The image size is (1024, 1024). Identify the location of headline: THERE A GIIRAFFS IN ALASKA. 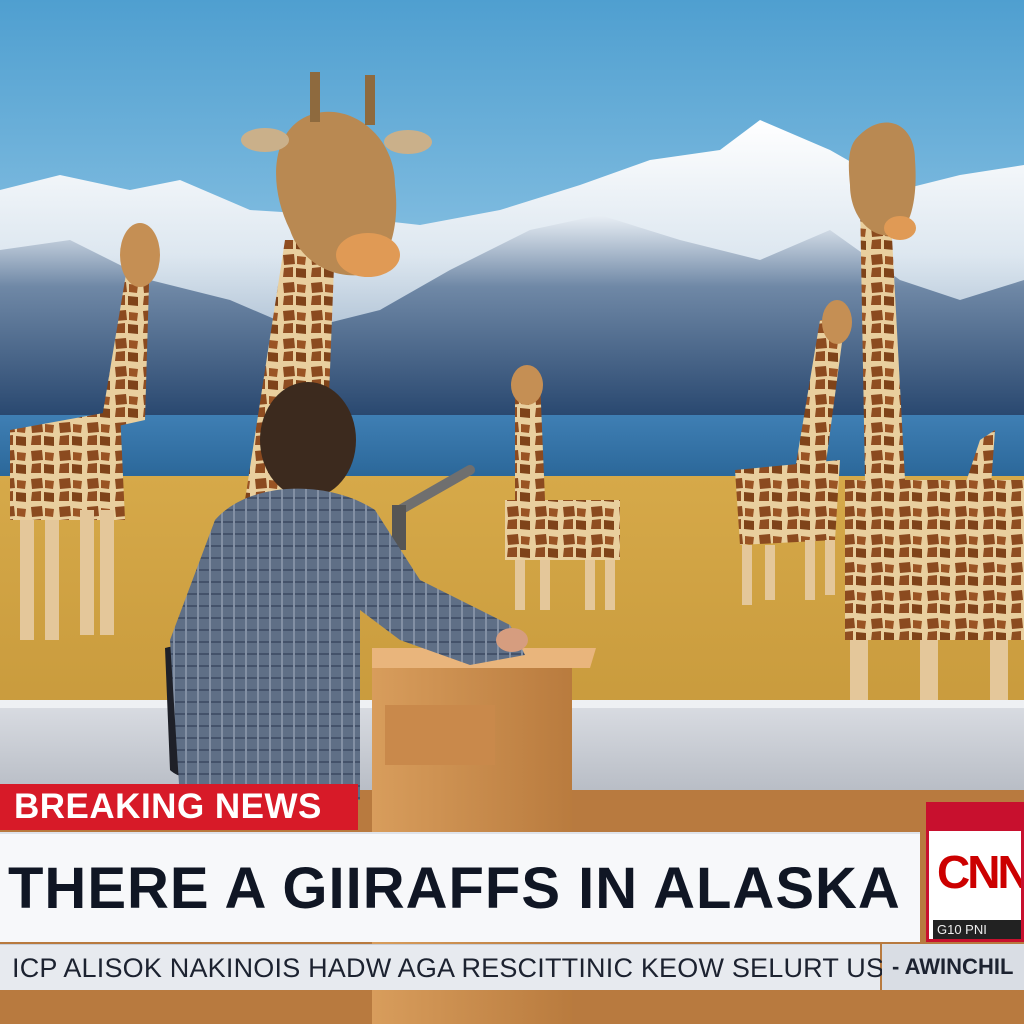
(454, 888).